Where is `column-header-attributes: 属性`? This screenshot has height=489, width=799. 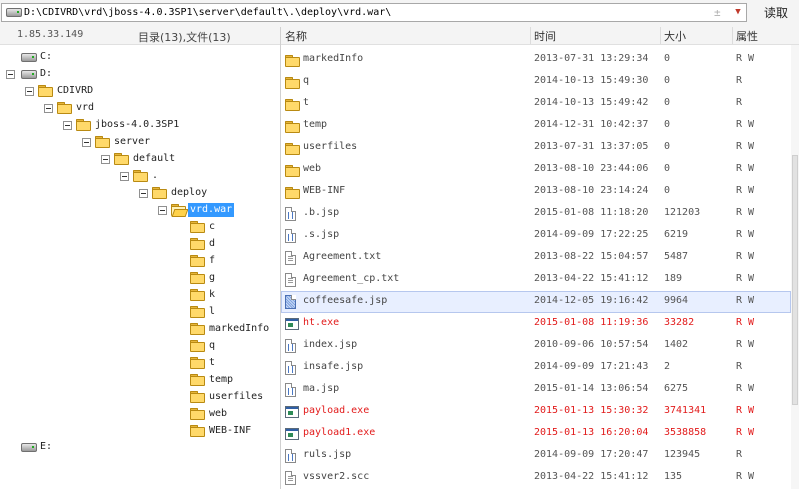 column-header-attributes: 属性 is located at coordinates (747, 36).